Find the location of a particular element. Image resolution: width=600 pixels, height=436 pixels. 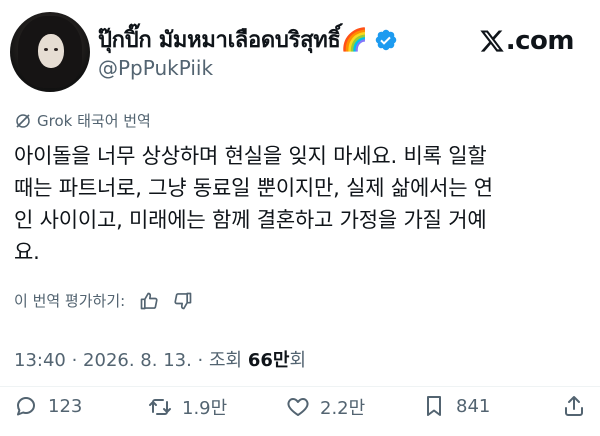

avatar is located at coordinates (50, 52).